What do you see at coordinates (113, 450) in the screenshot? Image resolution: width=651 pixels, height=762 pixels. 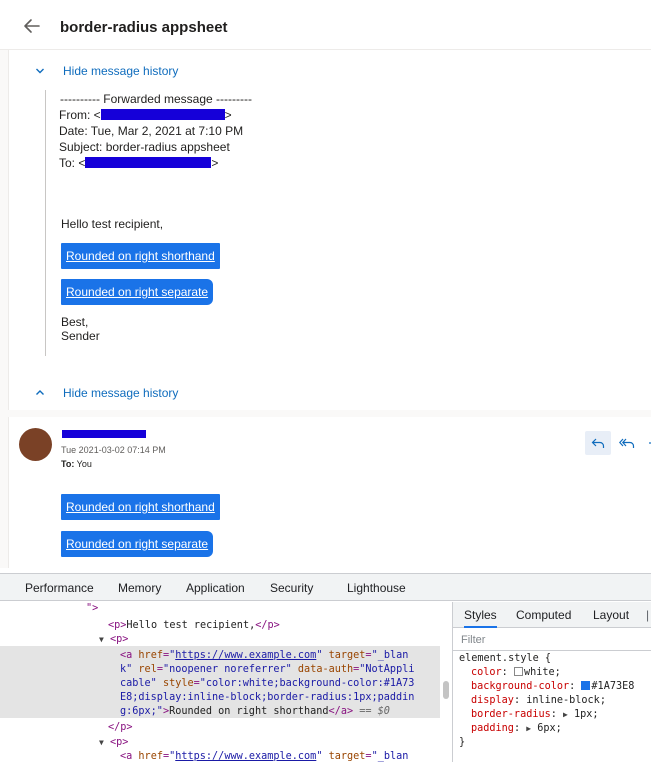 I see `message-date: Tue 2021-03-02 07:14 PM` at bounding box center [113, 450].